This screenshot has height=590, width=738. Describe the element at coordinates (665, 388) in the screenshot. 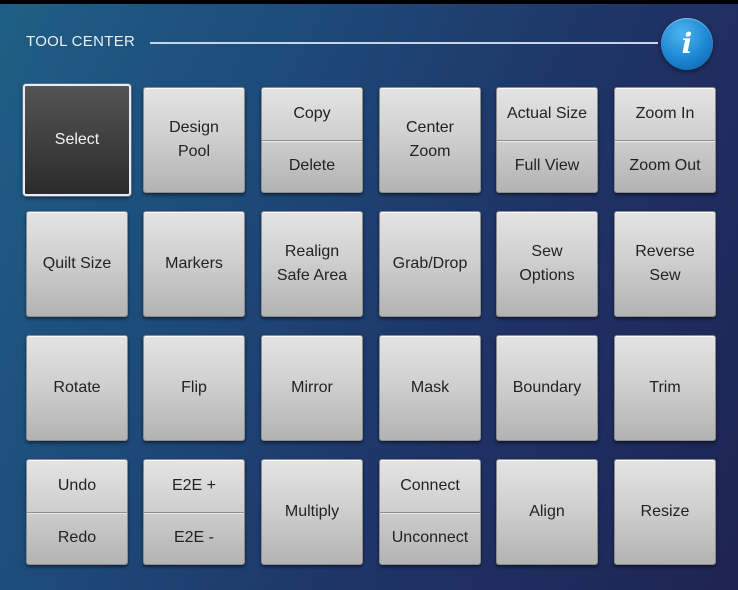

I see `trim-button: Trim` at that location.